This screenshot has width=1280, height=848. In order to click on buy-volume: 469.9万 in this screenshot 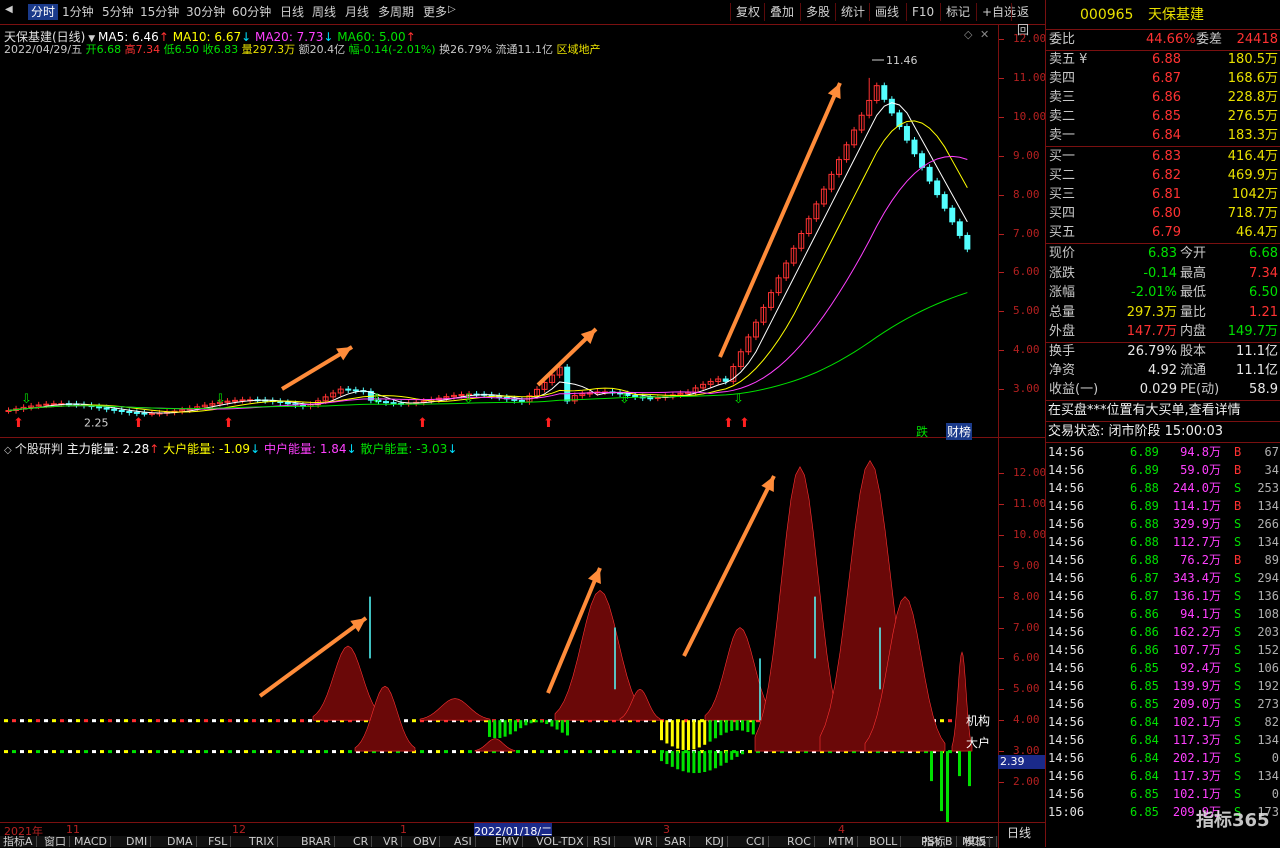, I will do `click(1252, 175)`.